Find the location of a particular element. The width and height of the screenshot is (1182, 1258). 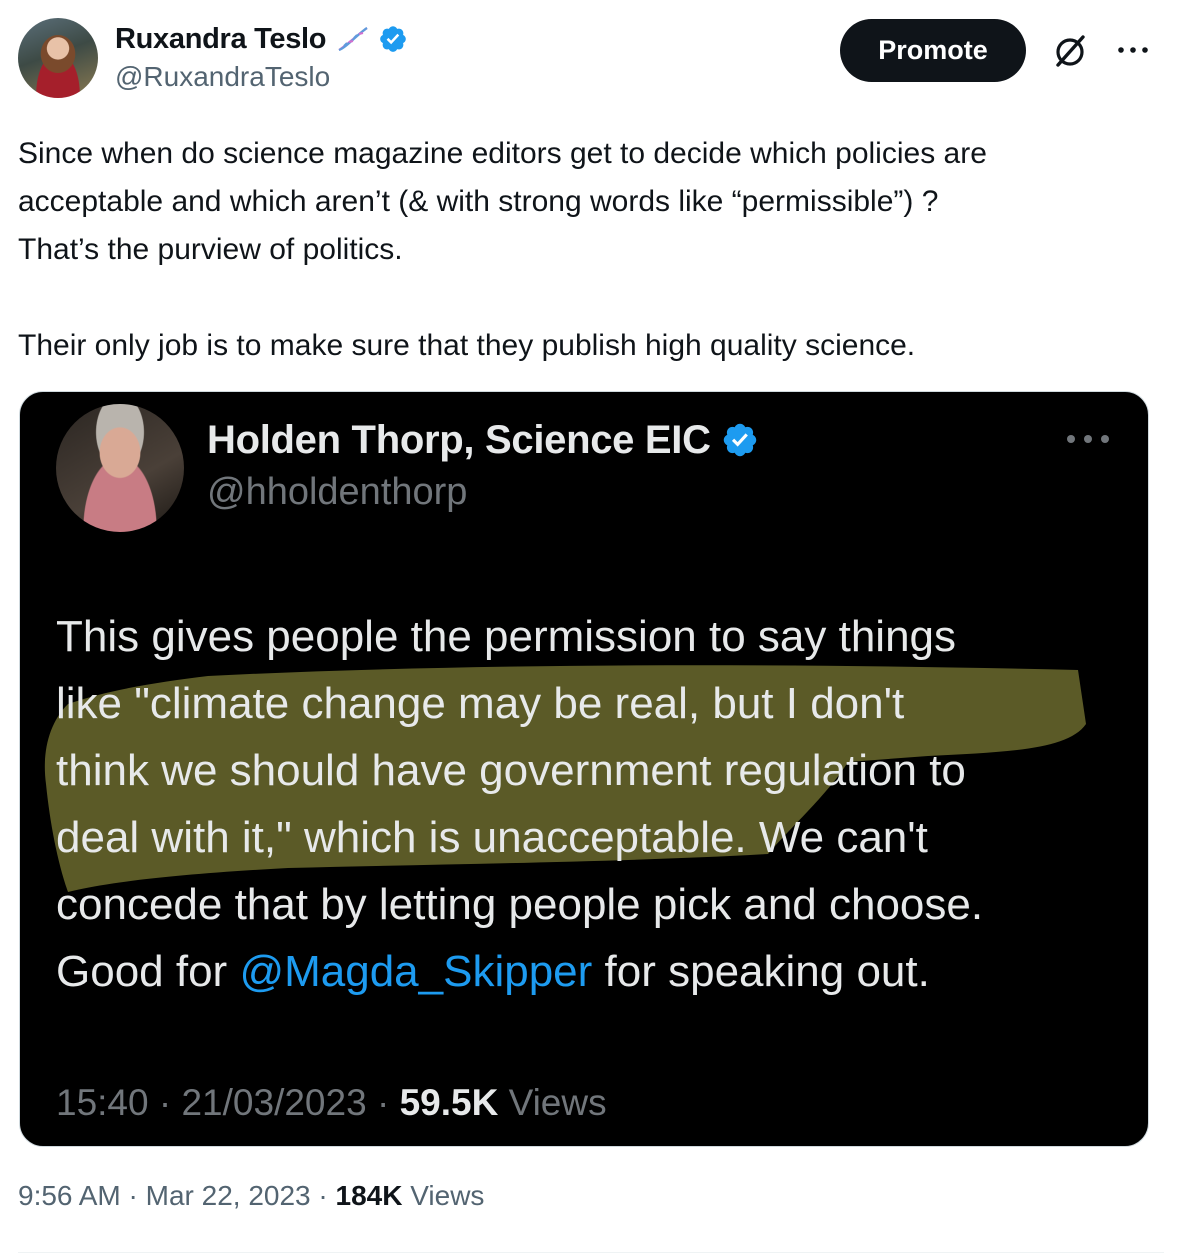

embedded-meta: 15:40 · 21/03/2023 · 59.5K Views is located at coordinates (331, 1102).